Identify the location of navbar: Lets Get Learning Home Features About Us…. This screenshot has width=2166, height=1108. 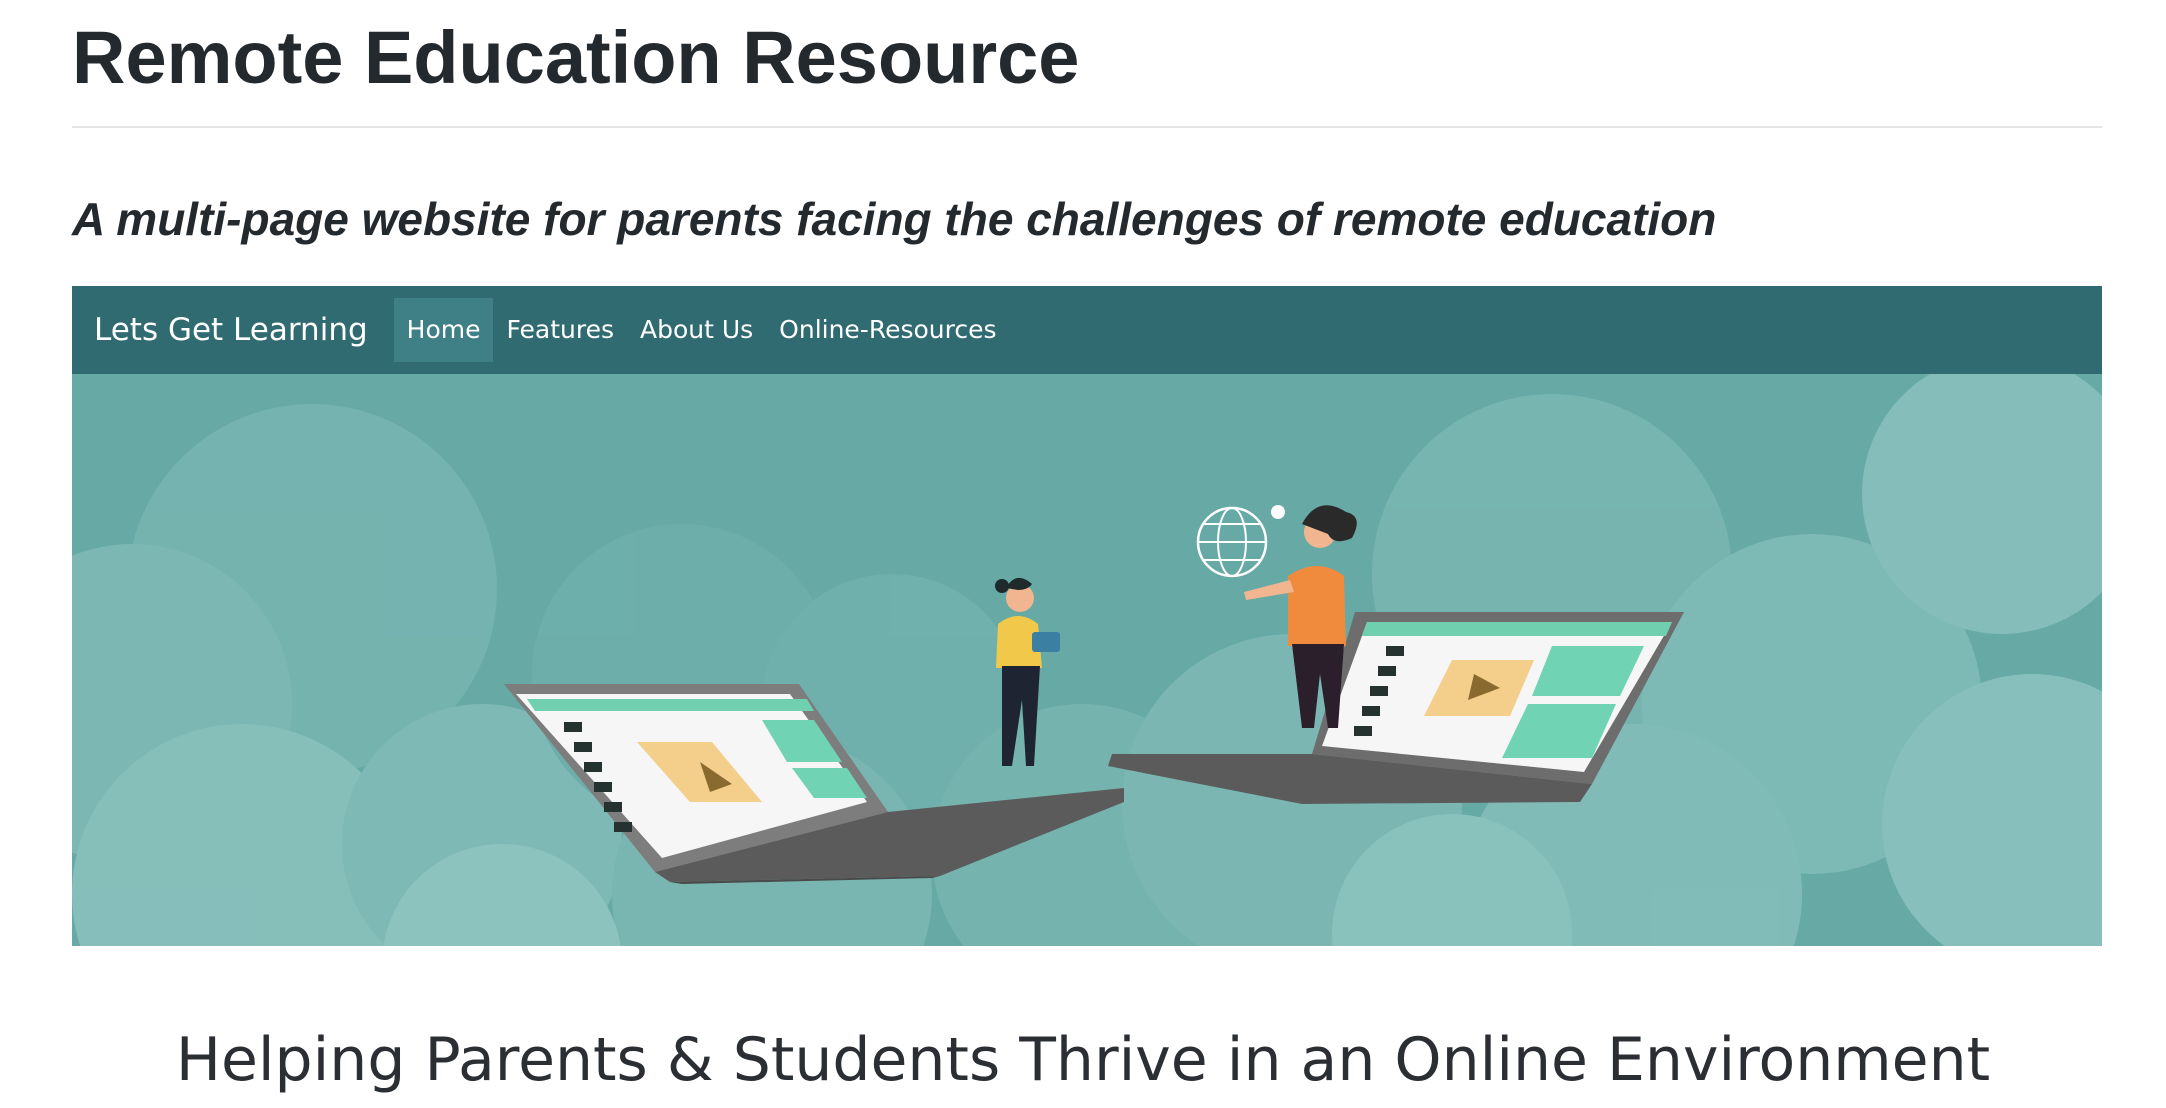
(1087, 330).